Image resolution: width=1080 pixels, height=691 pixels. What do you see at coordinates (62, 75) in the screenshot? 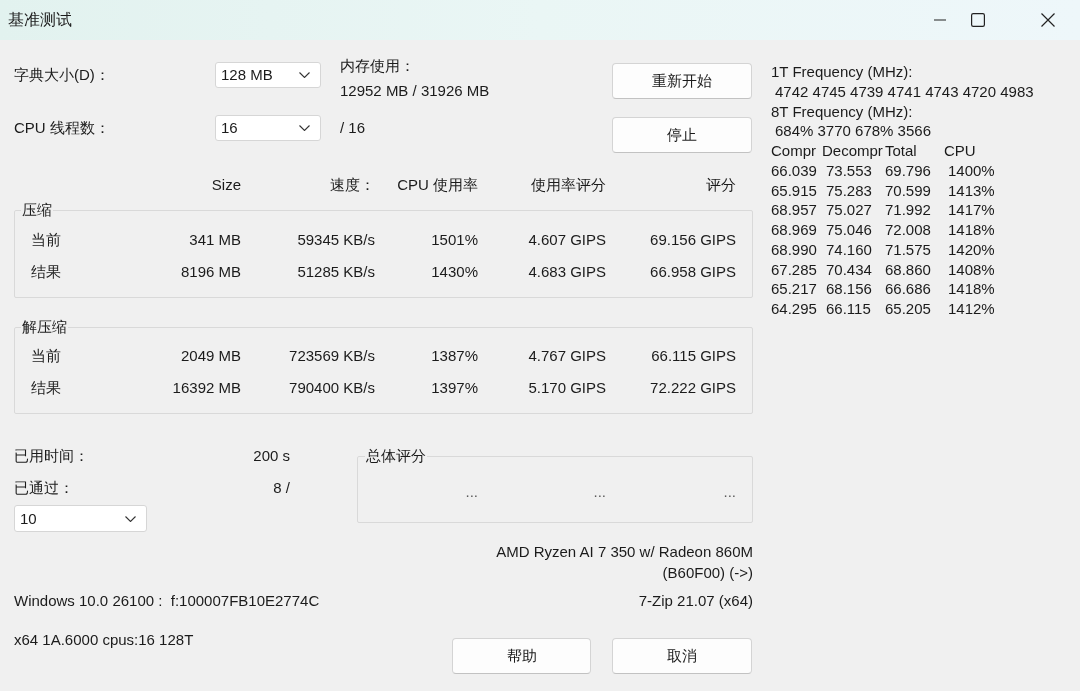
I see `field-label: 字典大小(D)：` at bounding box center [62, 75].